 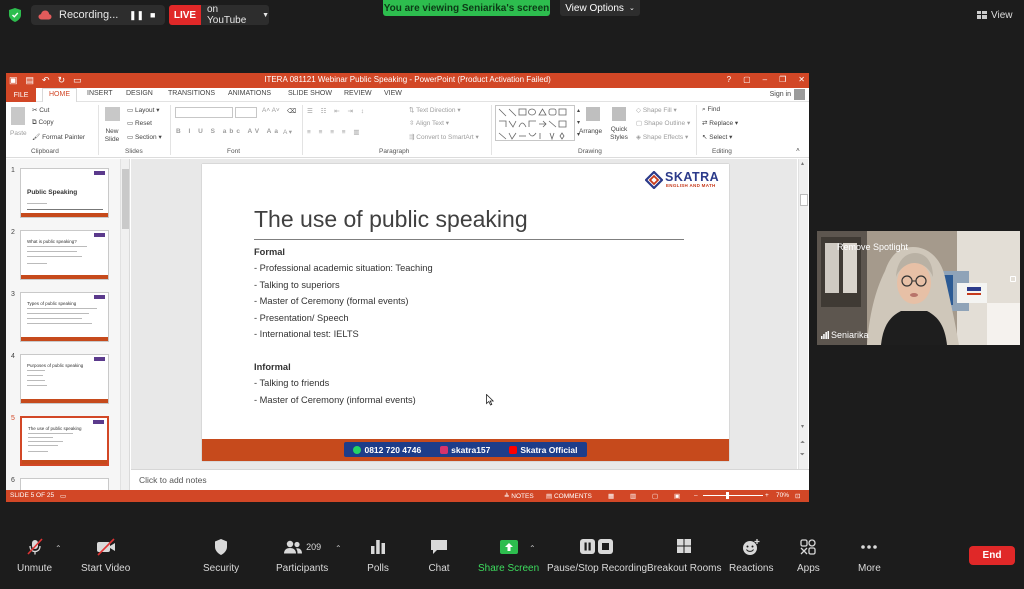 What do you see at coordinates (287, 132) in the screenshot?
I see `font-color-icon: A ▾` at bounding box center [287, 132].